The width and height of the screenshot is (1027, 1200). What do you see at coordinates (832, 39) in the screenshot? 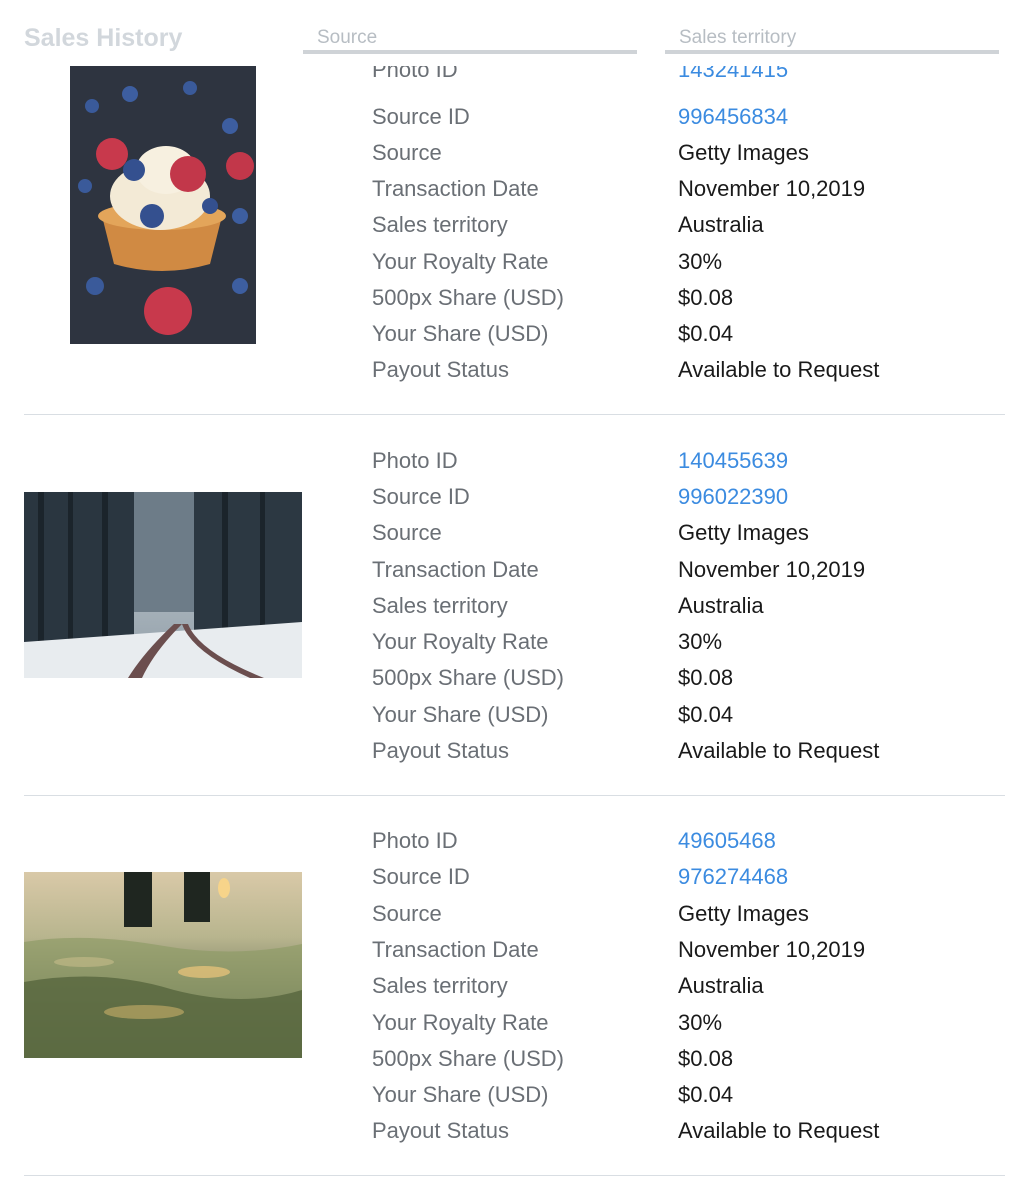
I see `sales-territory-filter-input: Sales territory` at bounding box center [832, 39].